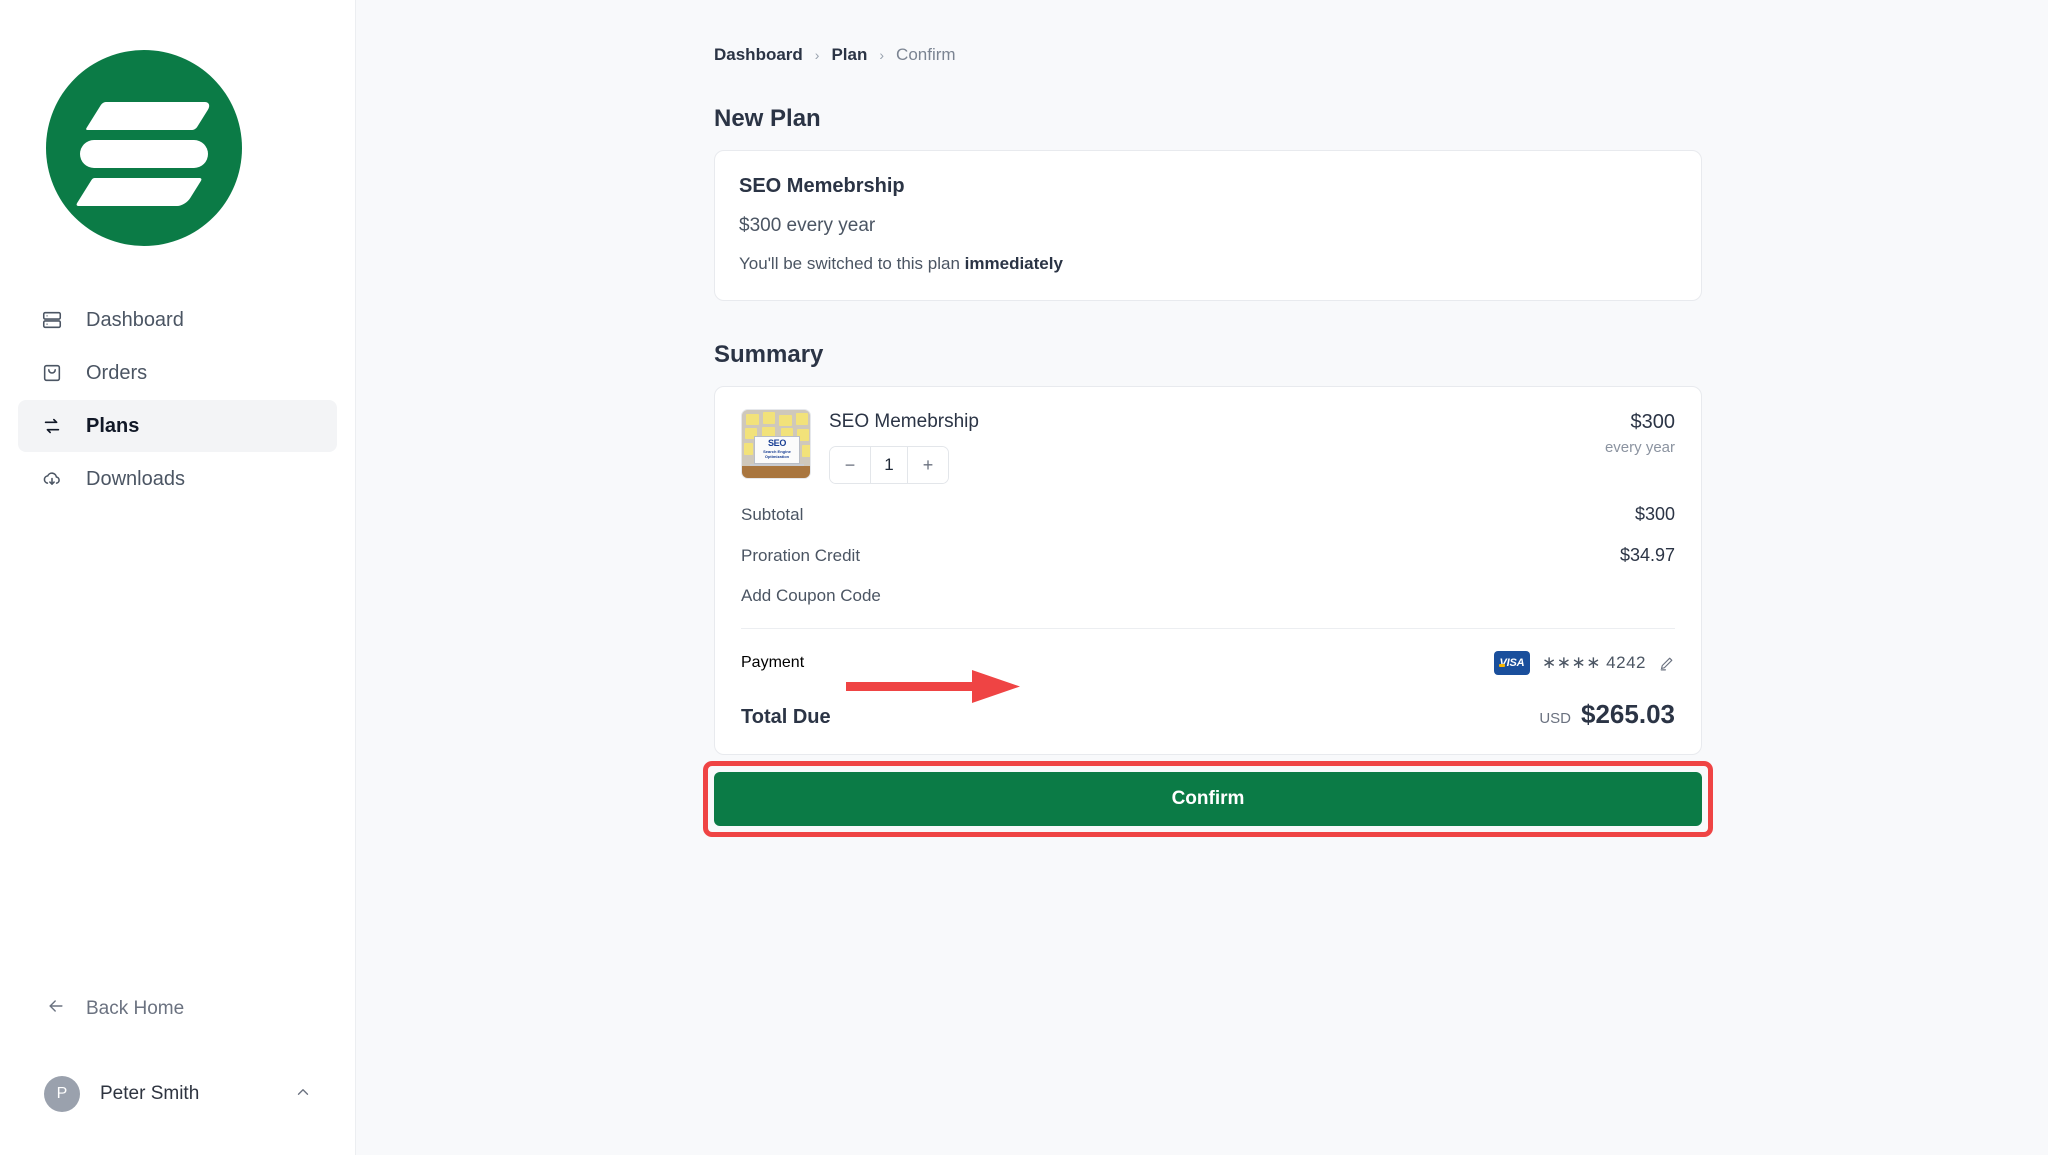 This screenshot has height=1155, width=2048. Describe the element at coordinates (786, 717) in the screenshot. I see `total-due-label: Total Due` at that location.